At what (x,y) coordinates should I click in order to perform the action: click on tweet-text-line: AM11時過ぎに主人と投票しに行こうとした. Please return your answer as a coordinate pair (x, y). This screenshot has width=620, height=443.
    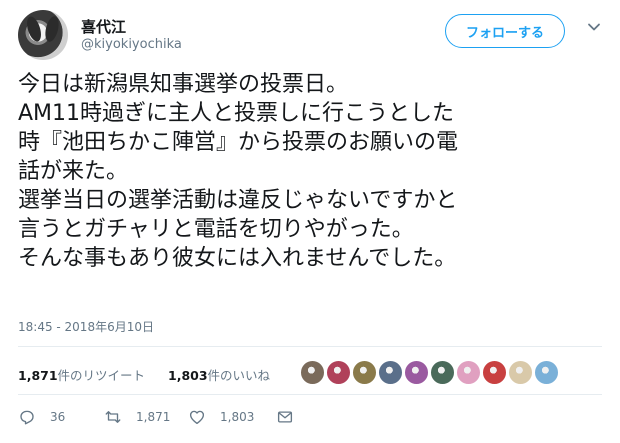
    Looking at the image, I should click on (236, 113).